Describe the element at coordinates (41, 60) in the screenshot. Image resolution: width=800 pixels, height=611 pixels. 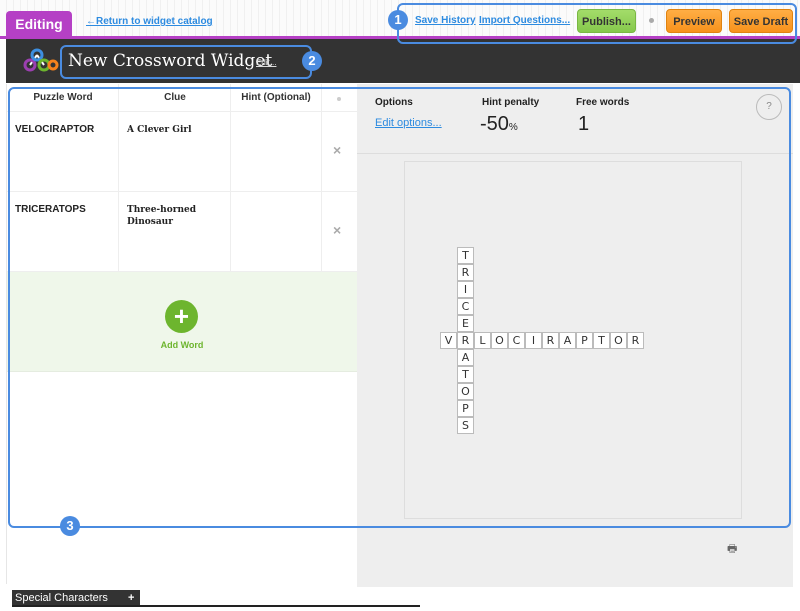
I see `materia-logo-icon` at that location.